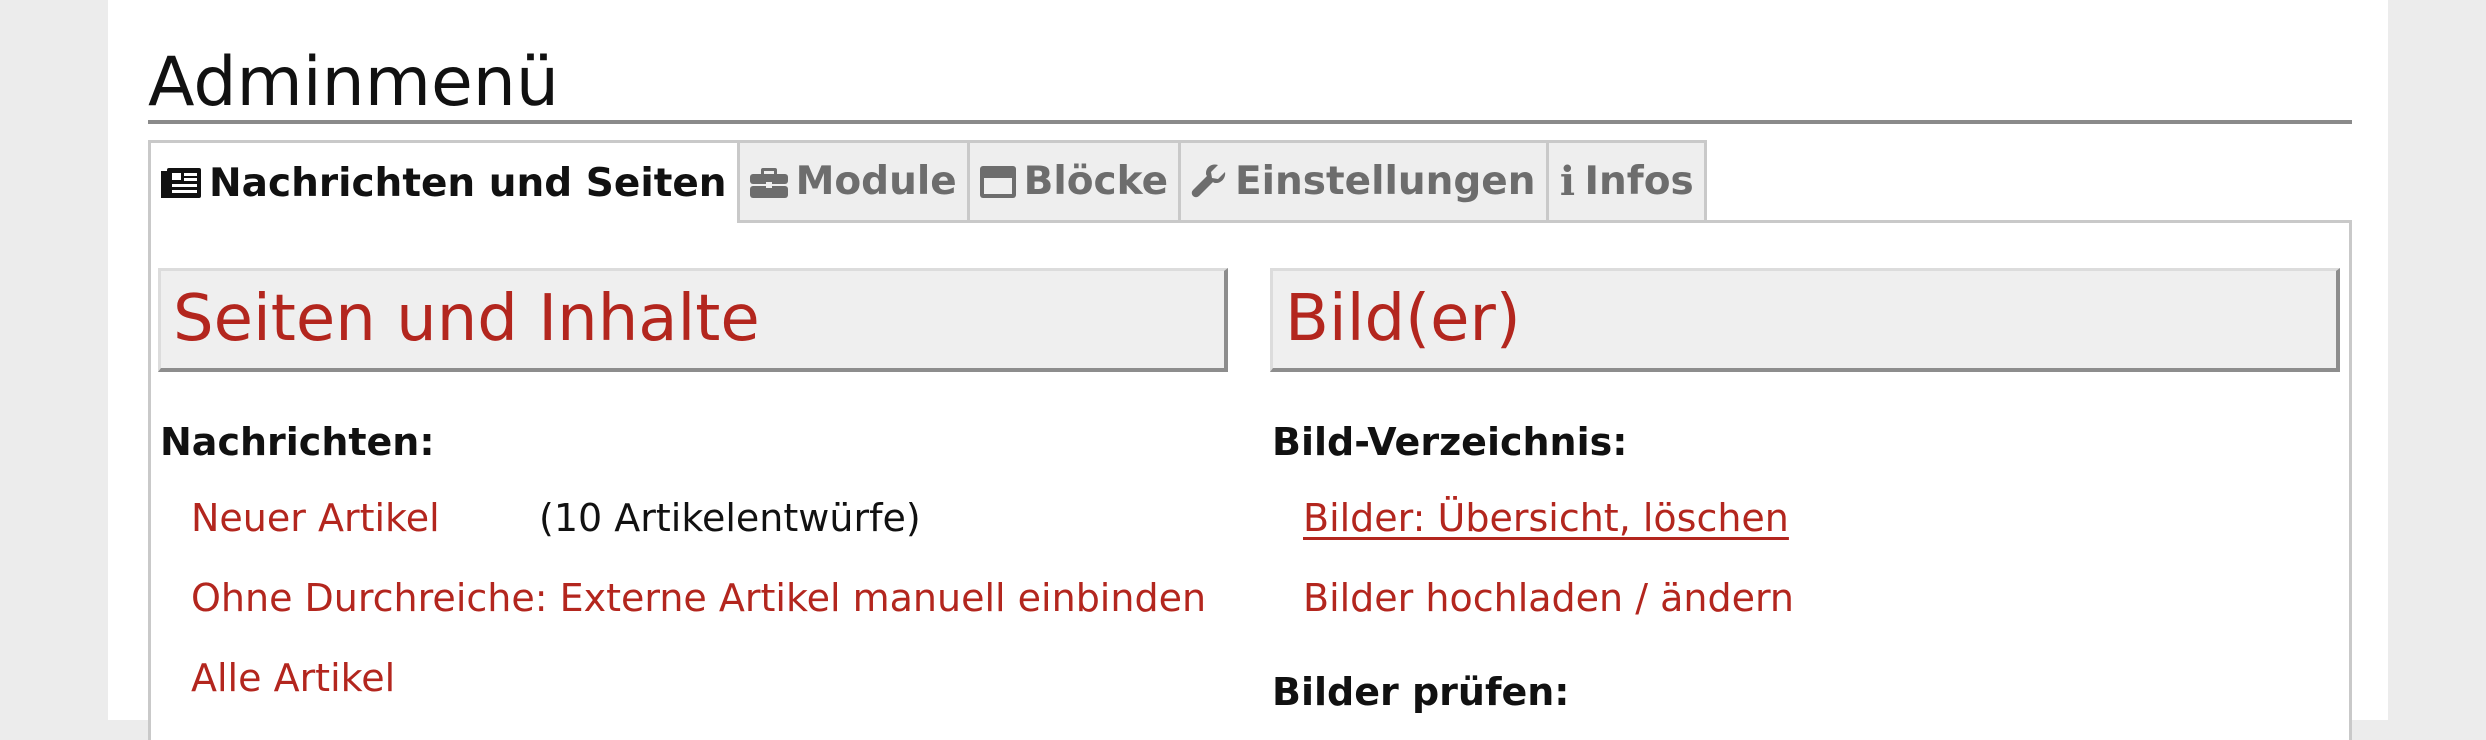 Image resolution: width=2486 pixels, height=740 pixels. I want to click on link-bilder-hochladen: Bilder hochladen / ändern, so click(1548, 598).